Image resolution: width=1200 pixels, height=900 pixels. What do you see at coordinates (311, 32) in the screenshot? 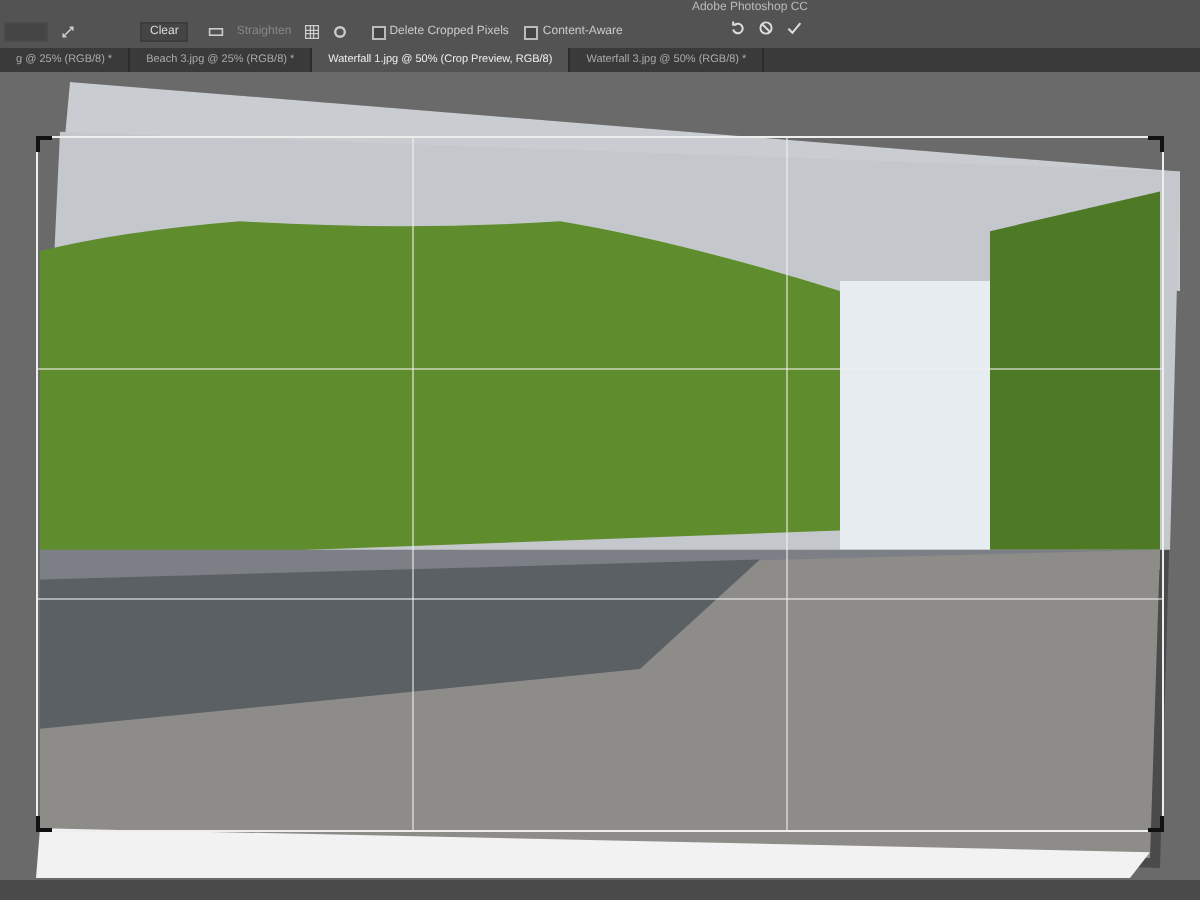
I see `grid-icon` at bounding box center [311, 32].